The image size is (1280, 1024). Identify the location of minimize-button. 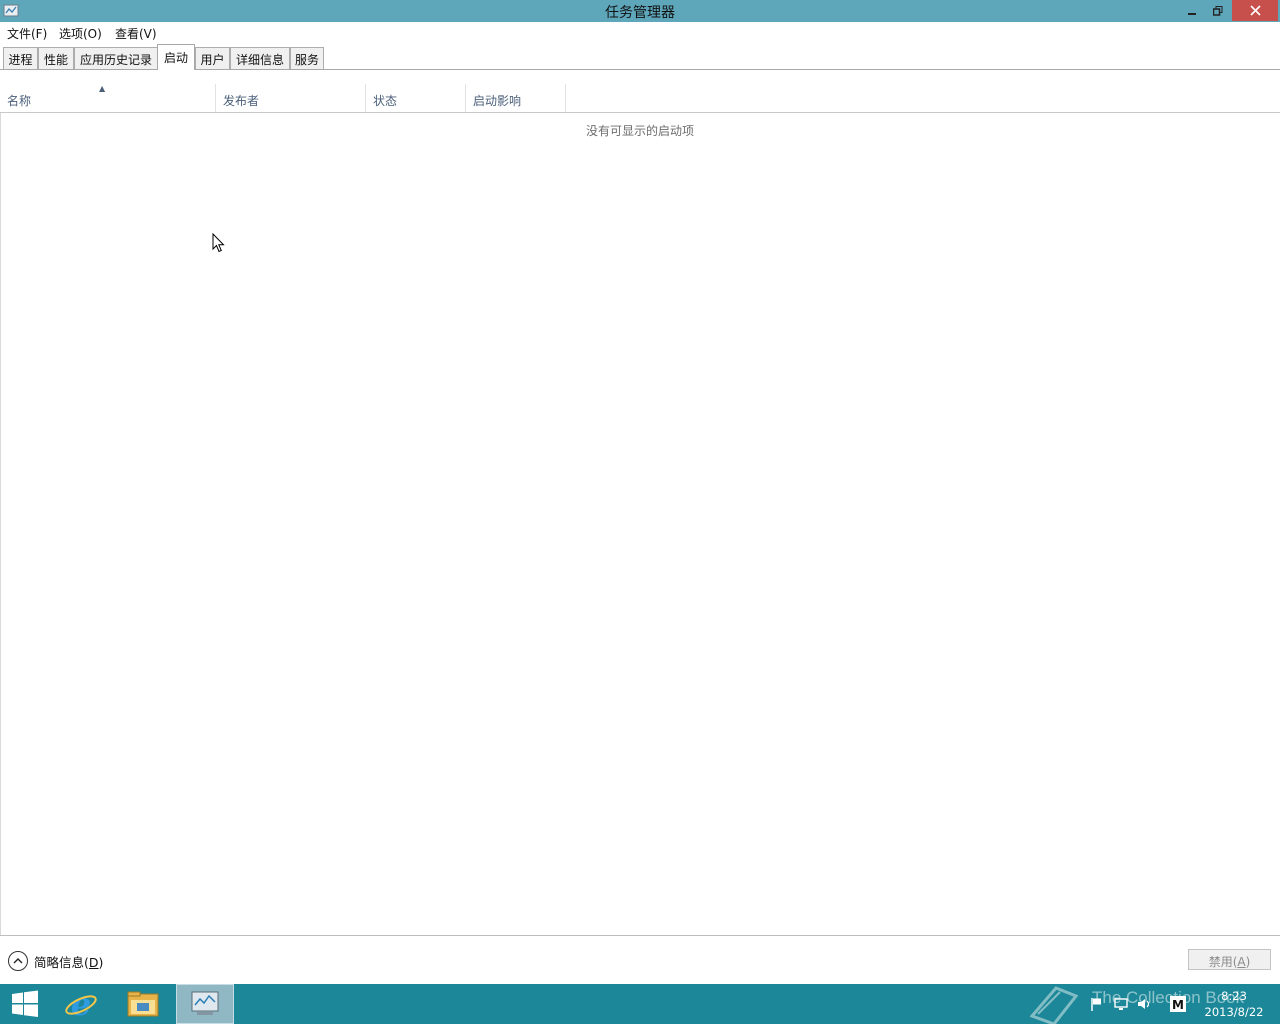
(1192, 10).